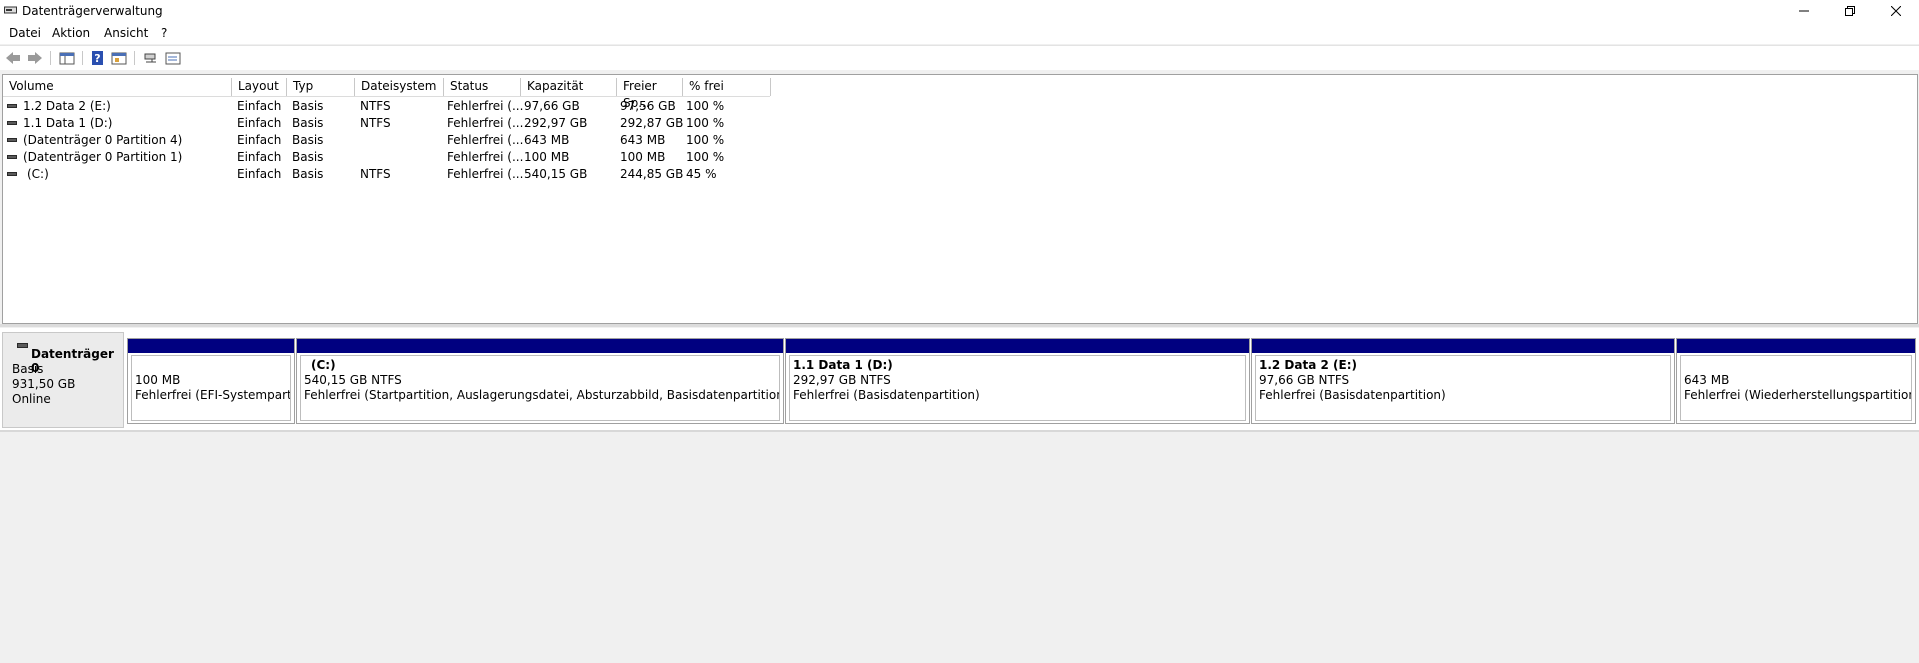  Describe the element at coordinates (959, 431) in the screenshot. I see `disk-map-bottom-border` at that location.